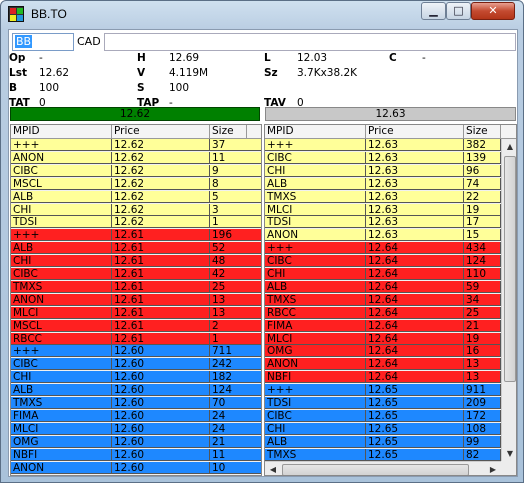  I want to click on table-row: TMXS 12.63 22, so click(390, 196).